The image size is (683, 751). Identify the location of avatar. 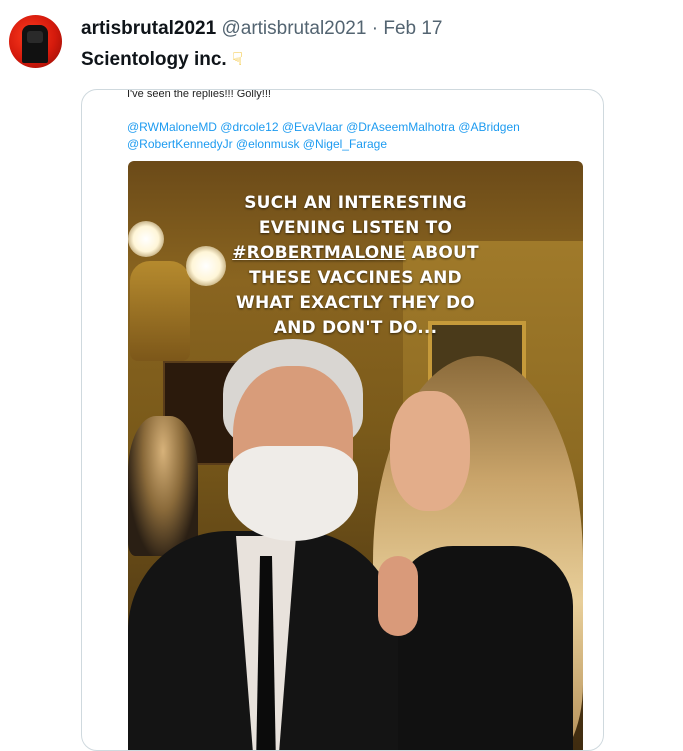
(35, 41).